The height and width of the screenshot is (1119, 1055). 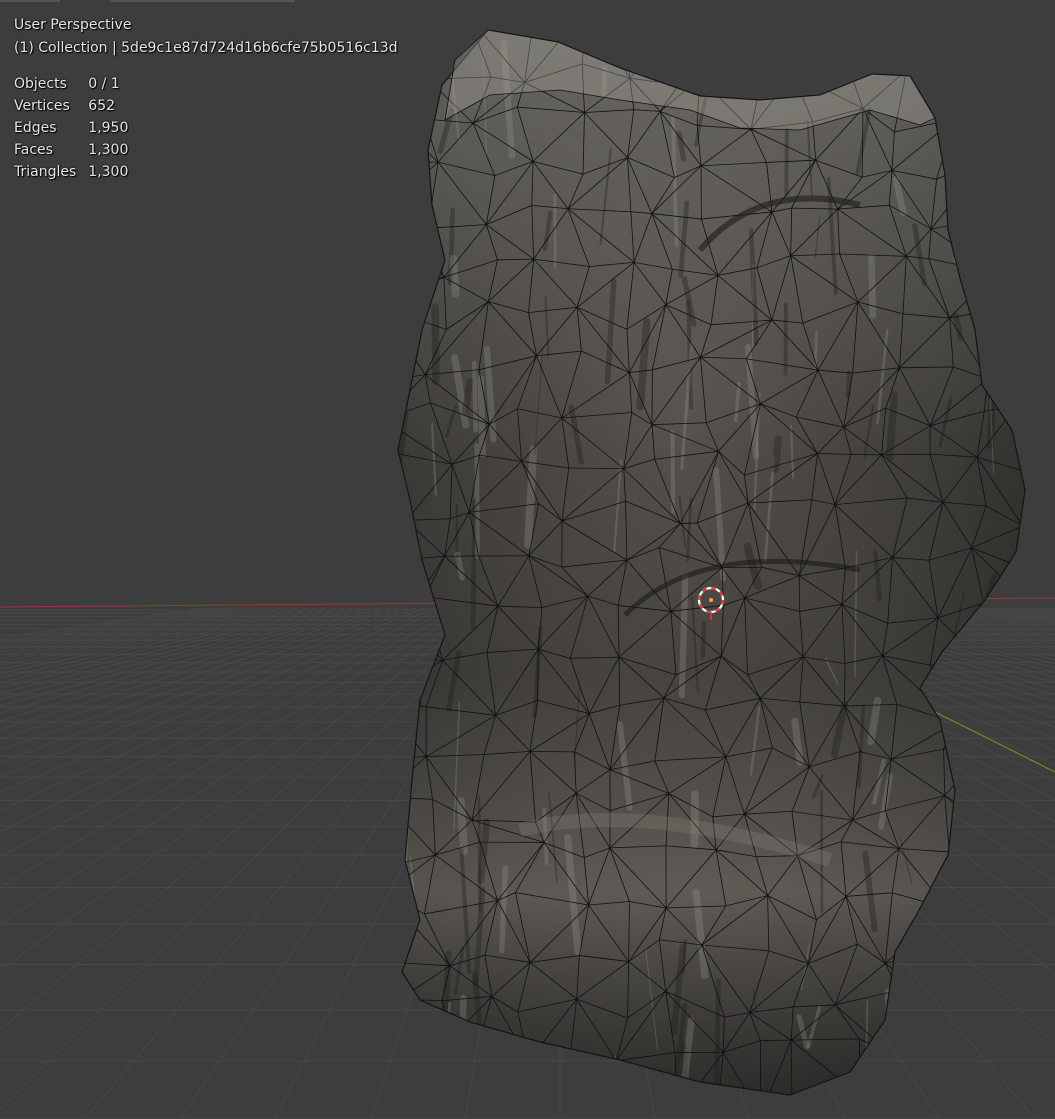 What do you see at coordinates (40, 84) in the screenshot?
I see `stat-label: Objects` at bounding box center [40, 84].